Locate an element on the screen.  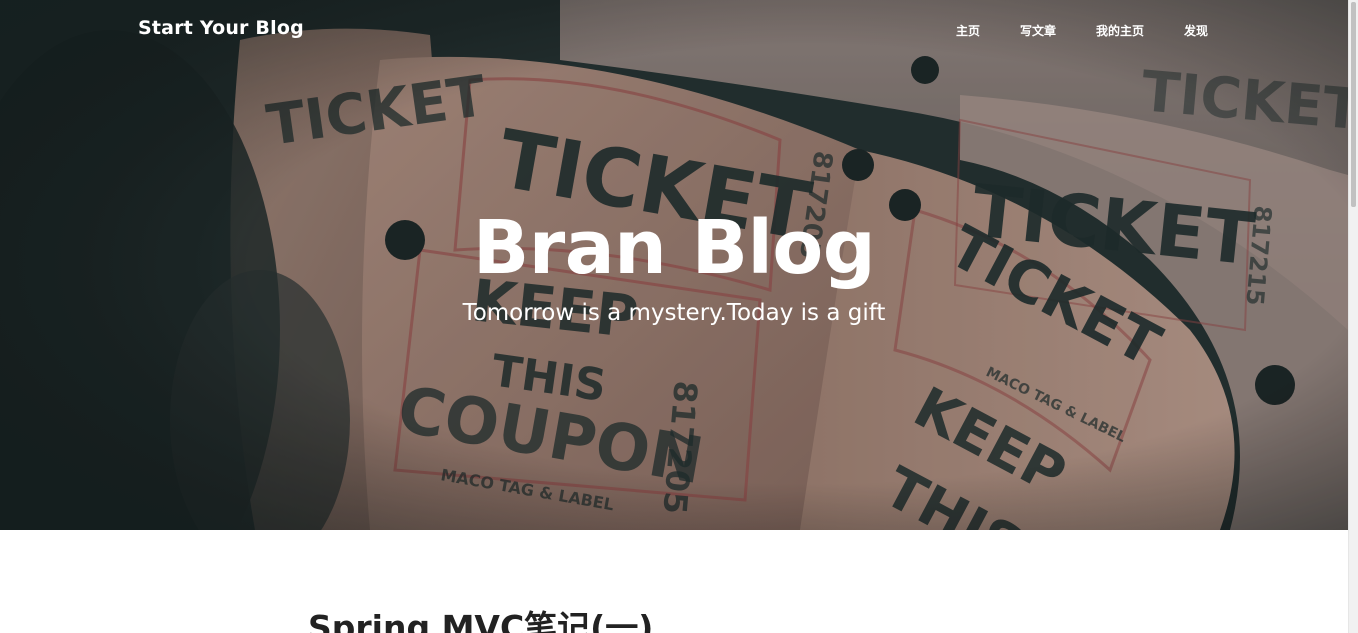
post-title-link: Spring MVC笔记(一) is located at coordinates (480, 620).